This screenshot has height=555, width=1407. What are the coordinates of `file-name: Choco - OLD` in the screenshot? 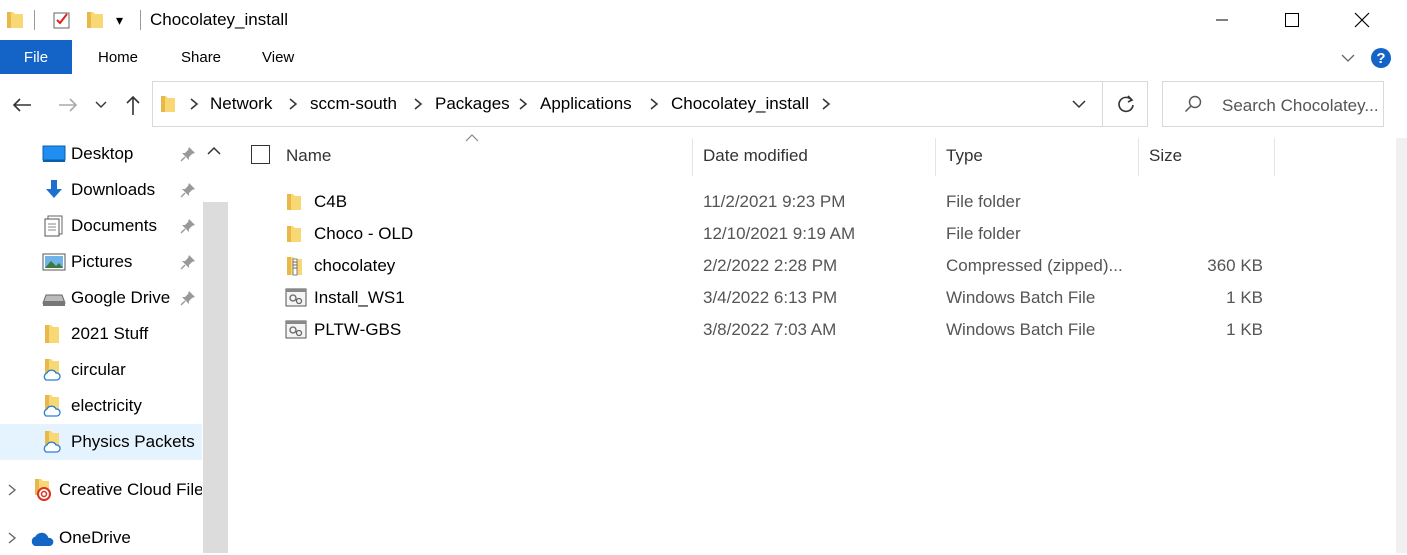 It's located at (363, 234).